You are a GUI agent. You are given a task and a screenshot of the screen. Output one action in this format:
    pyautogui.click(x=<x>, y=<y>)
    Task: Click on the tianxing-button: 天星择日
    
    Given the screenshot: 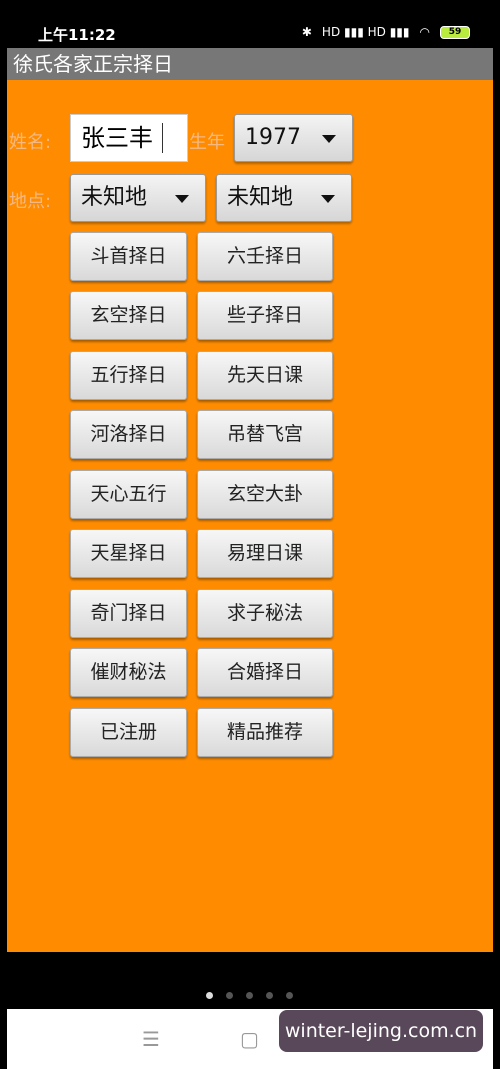 What is the action you would take?
    pyautogui.click(x=128, y=553)
    